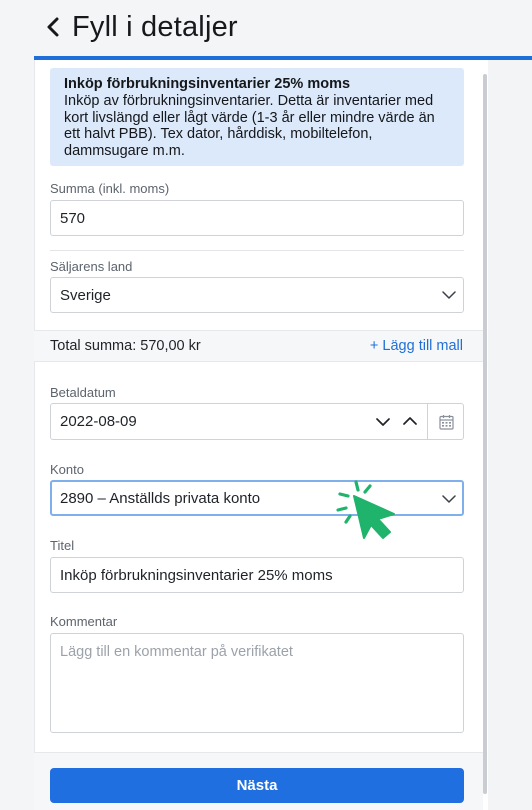 Image resolution: width=532 pixels, height=810 pixels. I want to click on betaldatum-value: 2022-08-09, so click(98, 421).